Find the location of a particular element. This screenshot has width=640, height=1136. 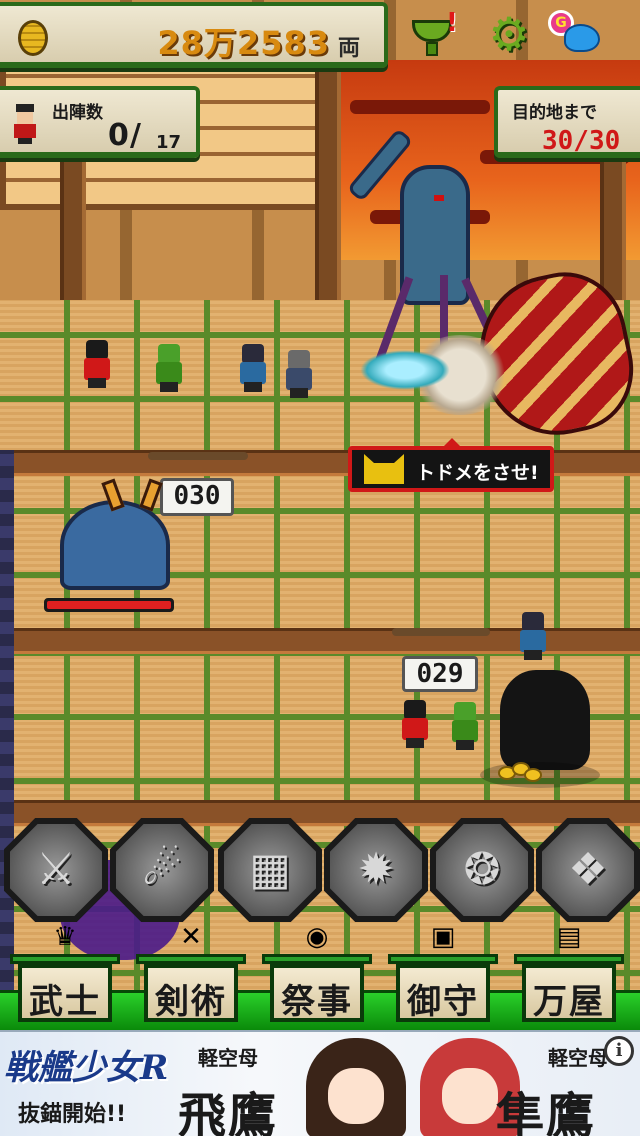

notification-alert-icon: ! is located at coordinates (452, 23).